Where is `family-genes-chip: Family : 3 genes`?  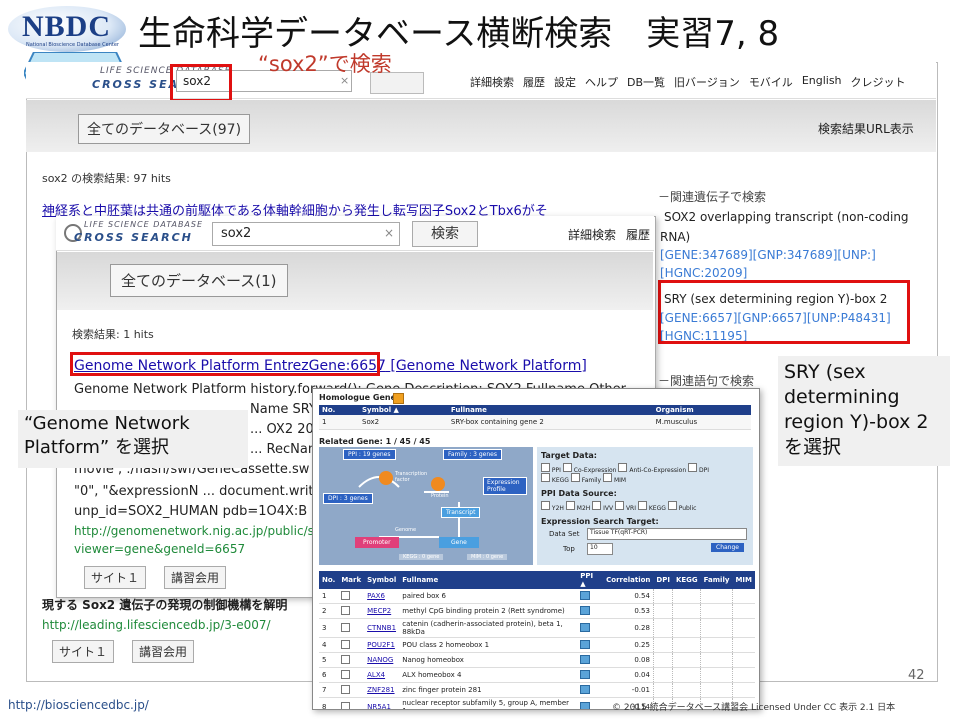
family-genes-chip: Family : 3 genes is located at coordinates (472, 454).